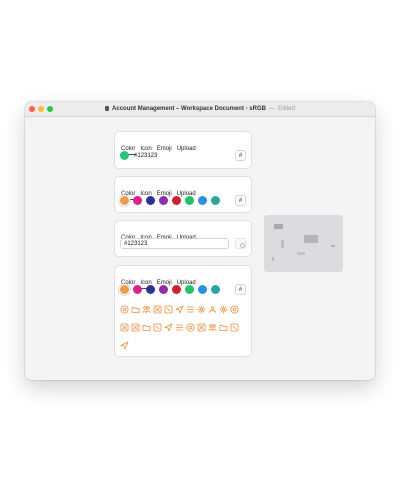  Describe the element at coordinates (107, 108) in the screenshot. I see `document-icon` at that location.